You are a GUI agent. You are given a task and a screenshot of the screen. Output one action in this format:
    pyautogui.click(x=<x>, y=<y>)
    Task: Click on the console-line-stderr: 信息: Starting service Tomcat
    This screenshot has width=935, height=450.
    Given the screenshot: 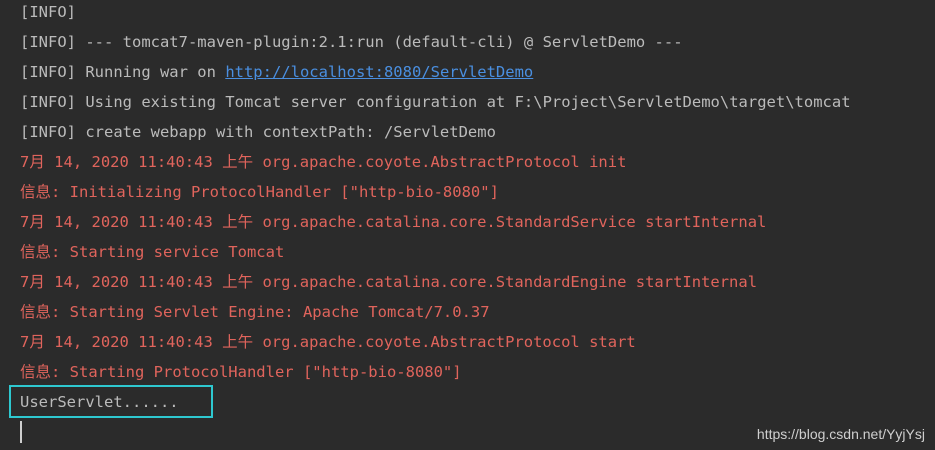 What is the action you would take?
    pyautogui.click(x=152, y=252)
    